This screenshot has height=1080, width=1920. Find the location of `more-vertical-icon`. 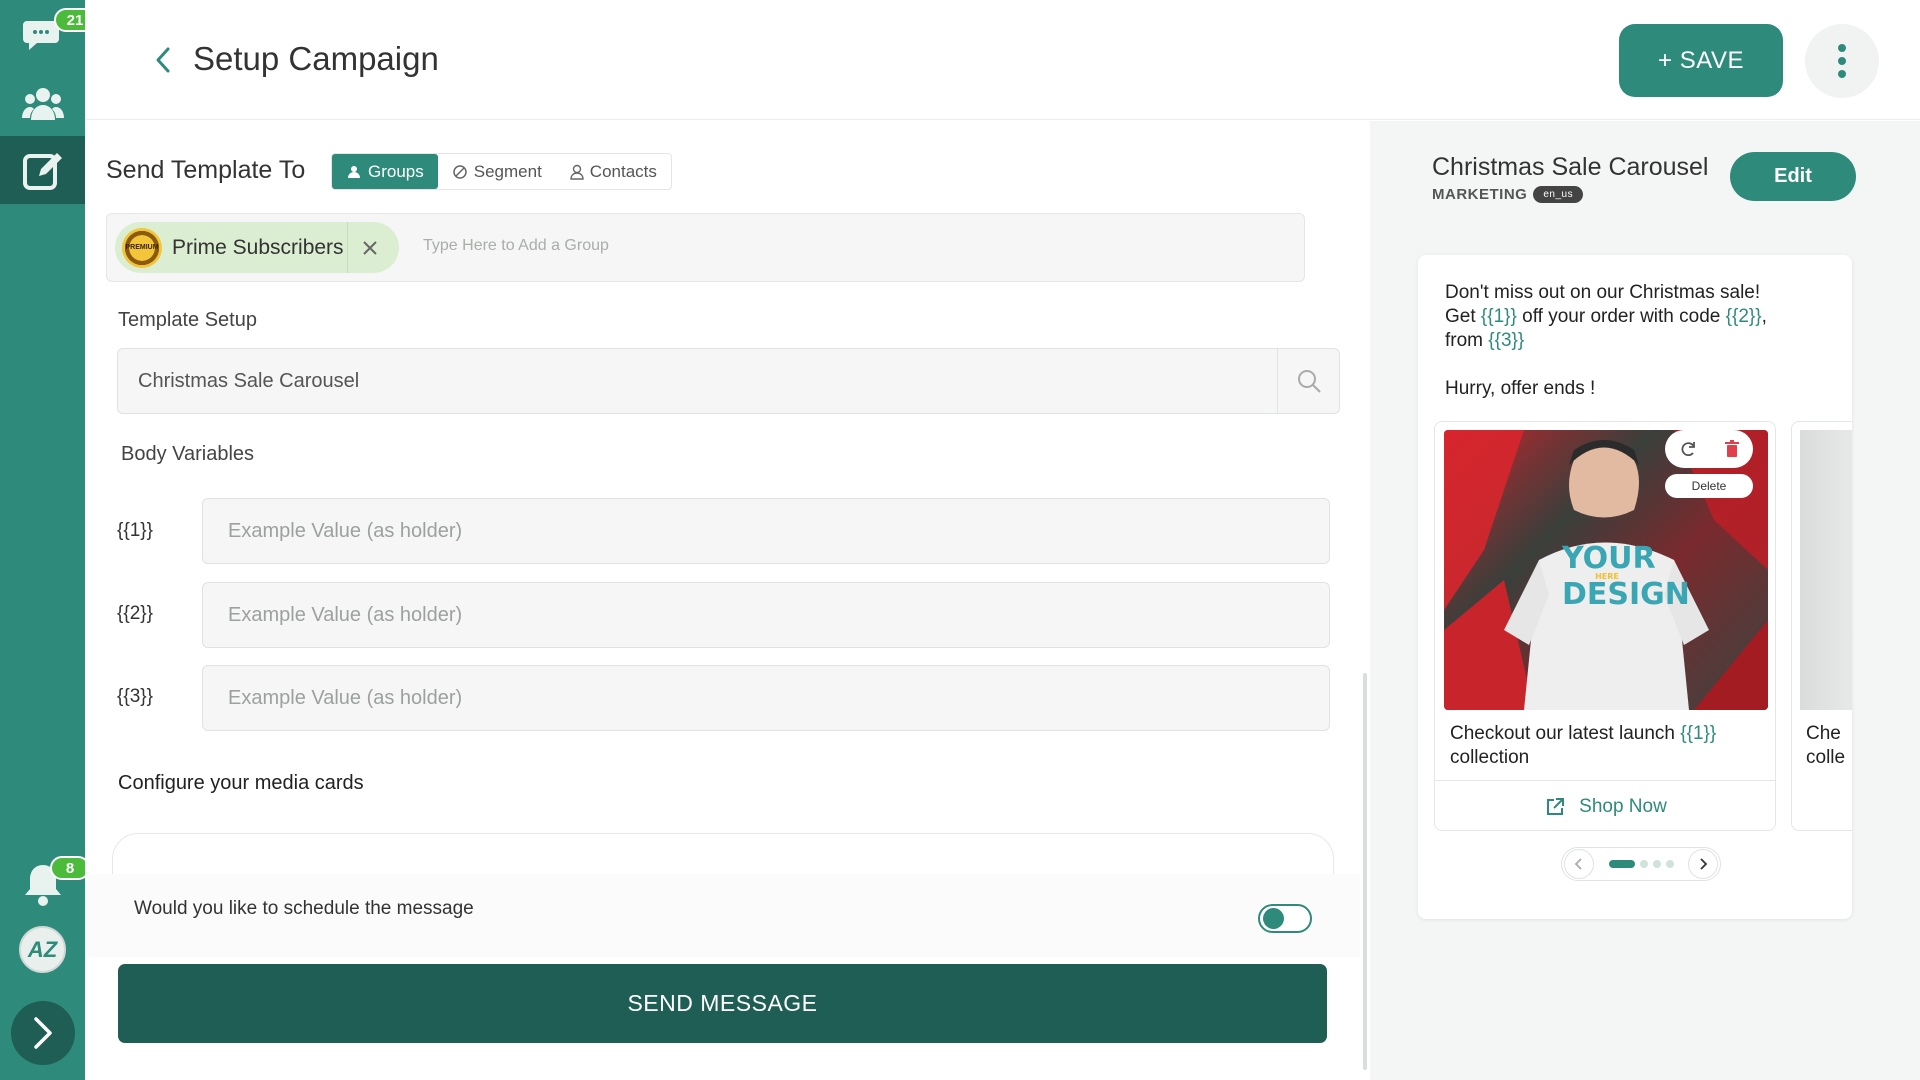

more-vertical-icon is located at coordinates (1842, 48).